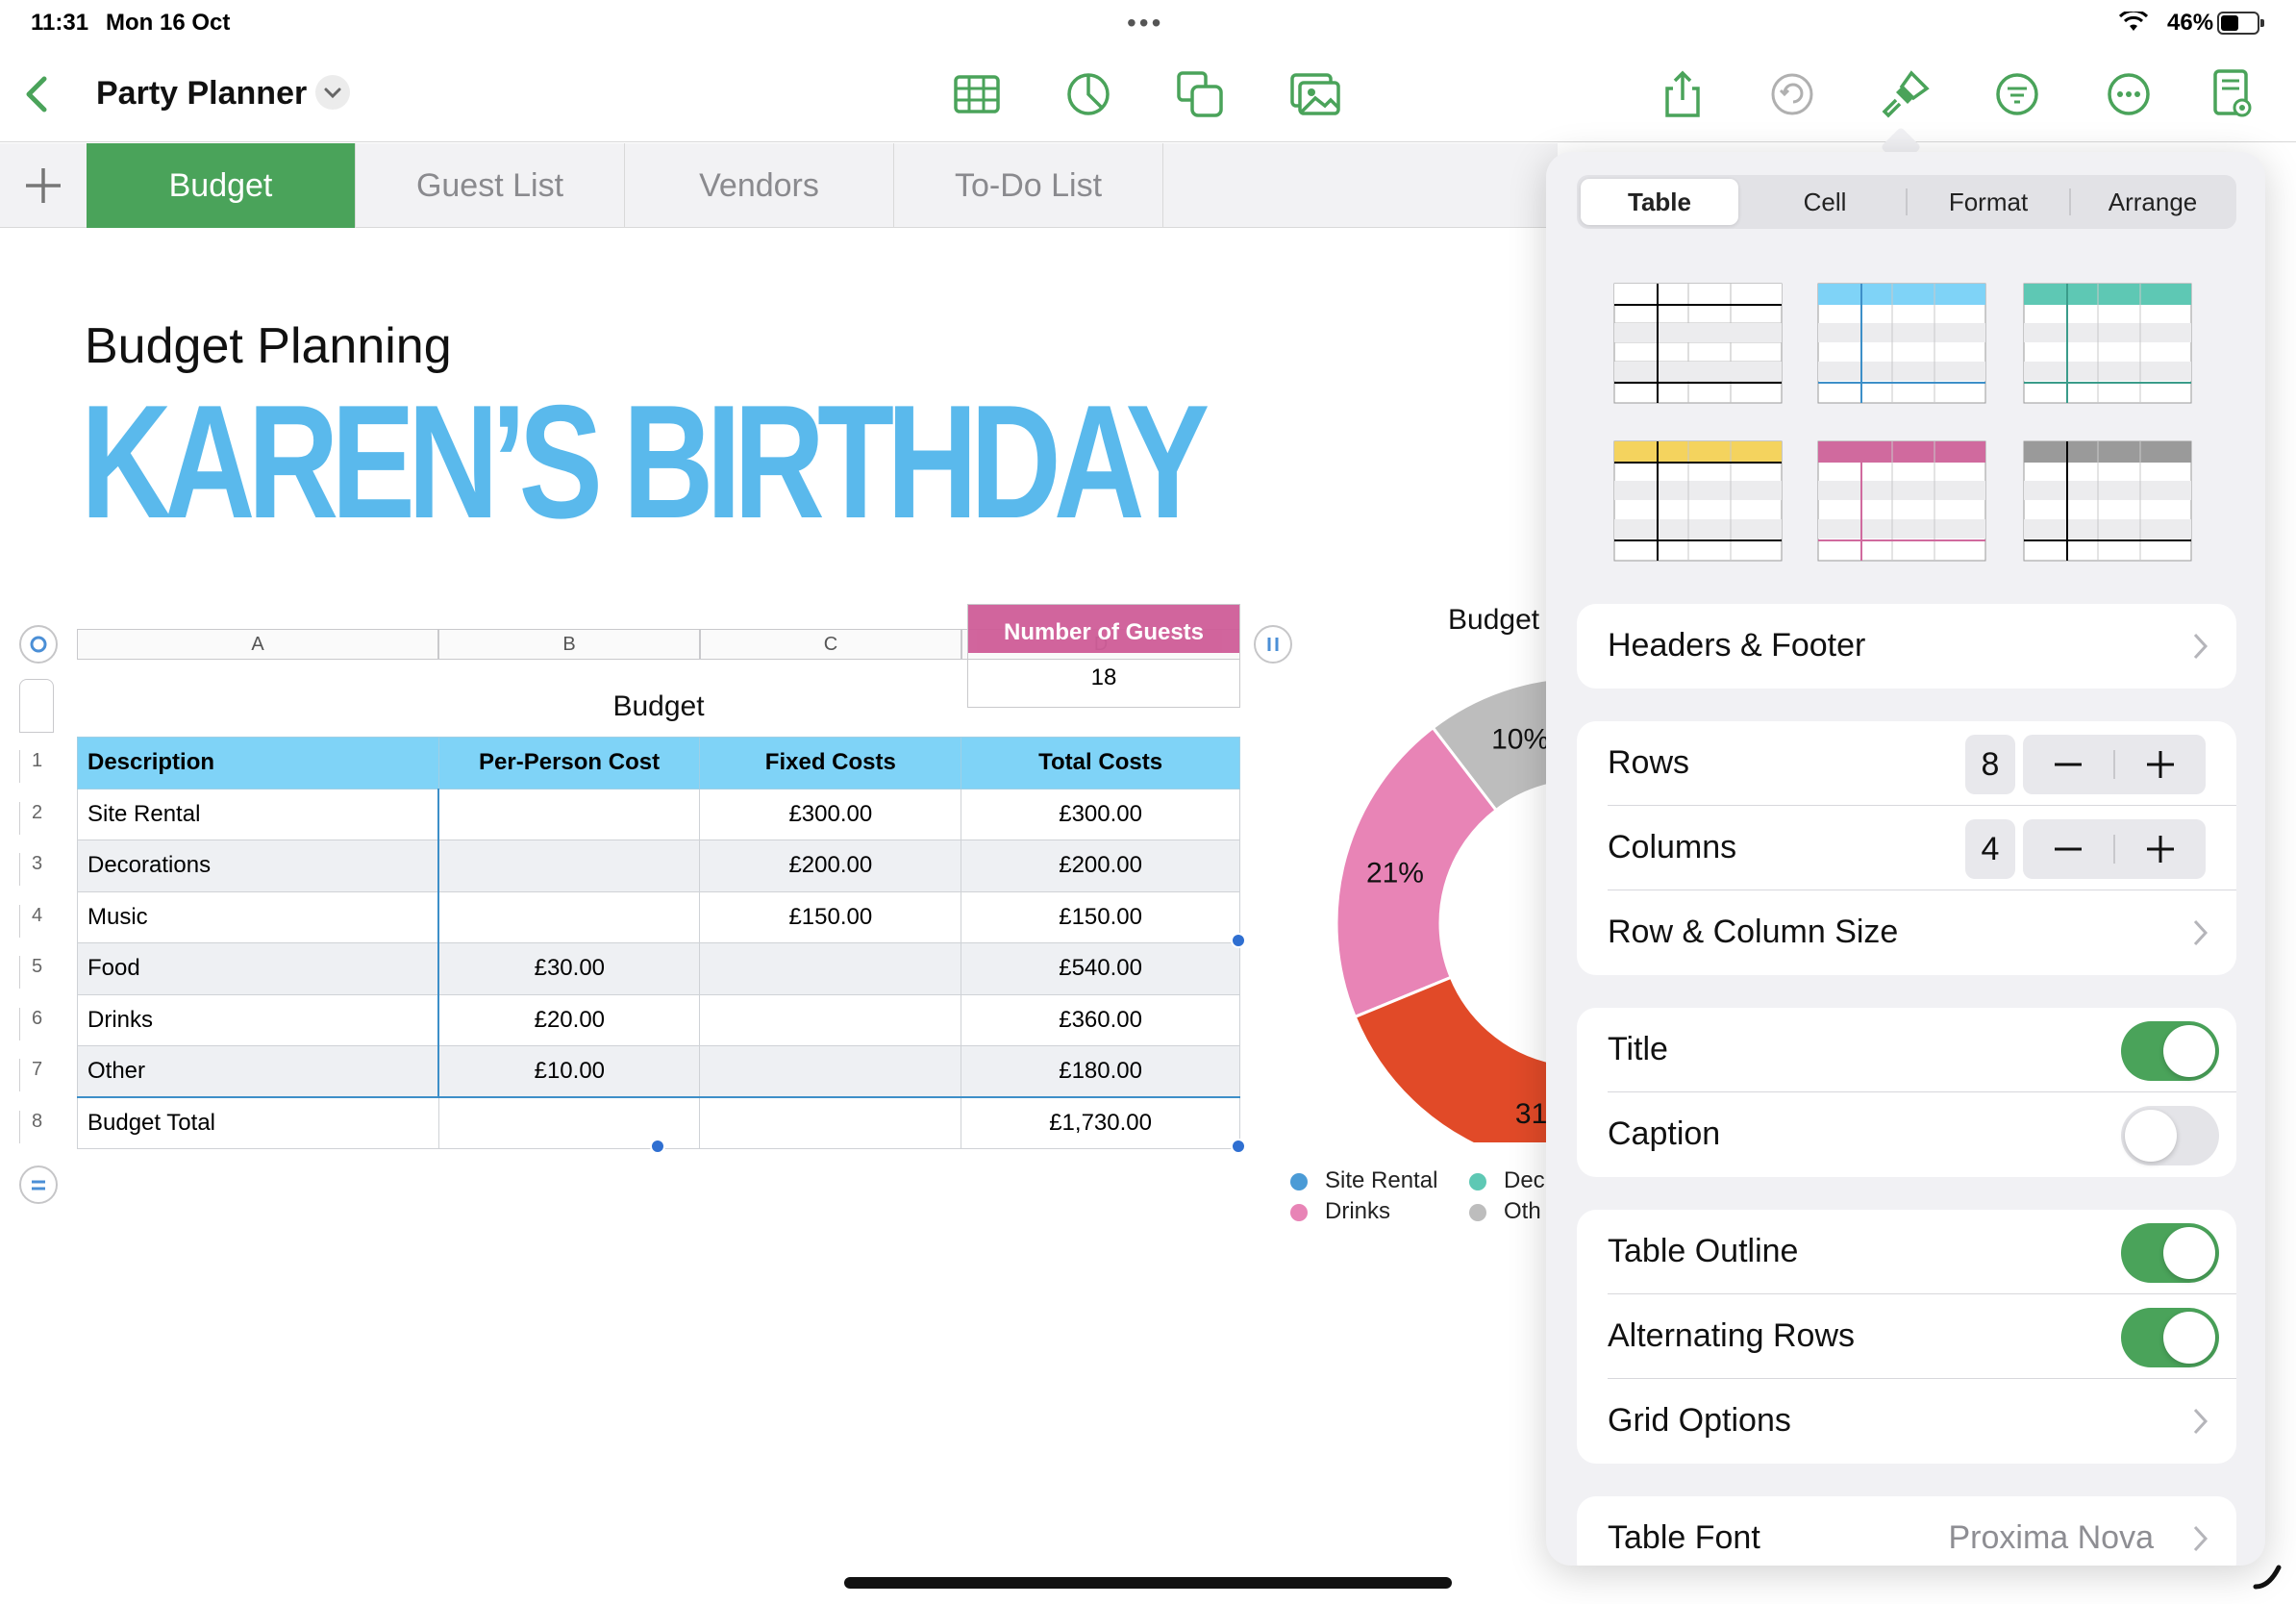  Describe the element at coordinates (258, 968) in the screenshot. I see `table-cell: Food` at that location.